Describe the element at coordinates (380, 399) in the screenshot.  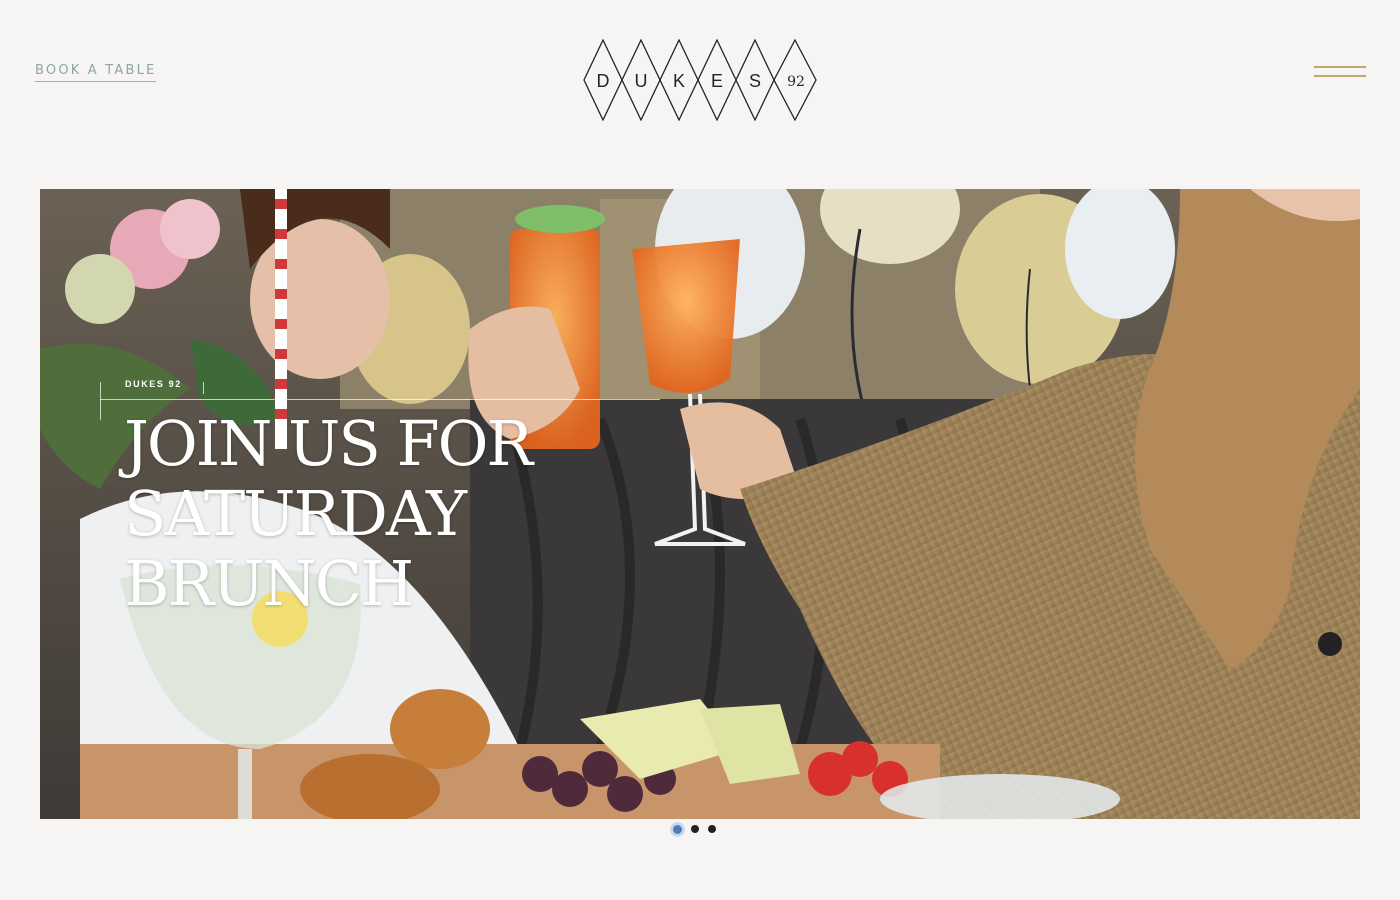
I see `caption-frame-horizontal` at that location.